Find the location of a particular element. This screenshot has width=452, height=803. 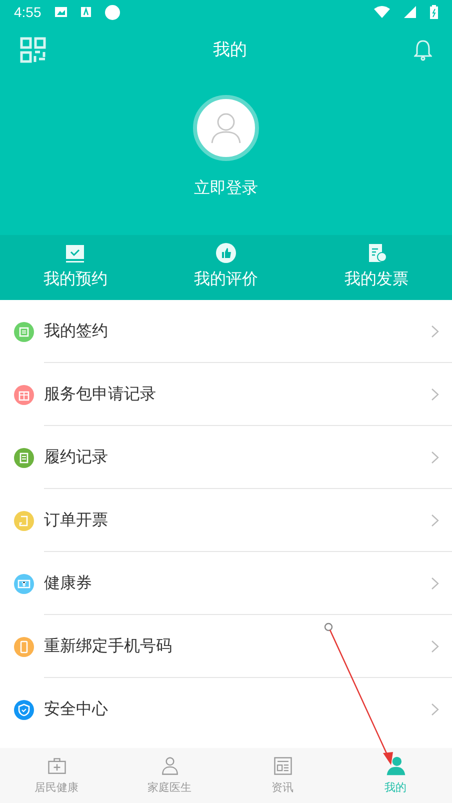

menu-label: 安全中心 is located at coordinates (76, 710).